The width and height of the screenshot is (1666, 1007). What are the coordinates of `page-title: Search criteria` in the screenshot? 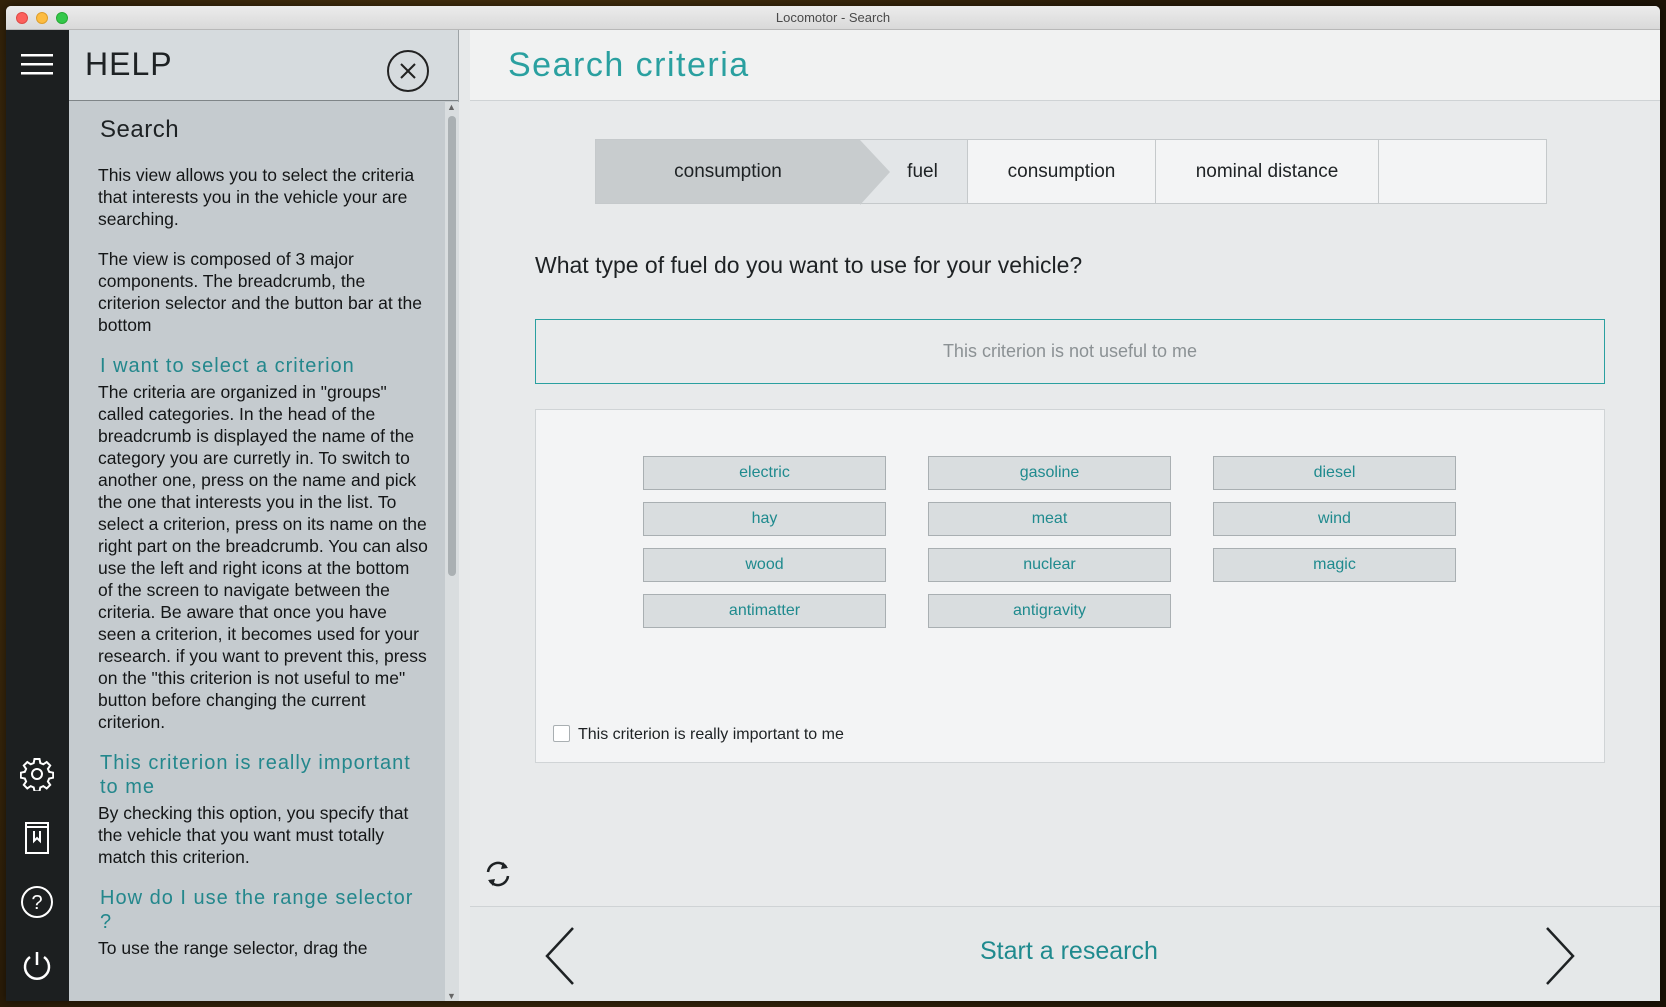 It's located at (629, 65).